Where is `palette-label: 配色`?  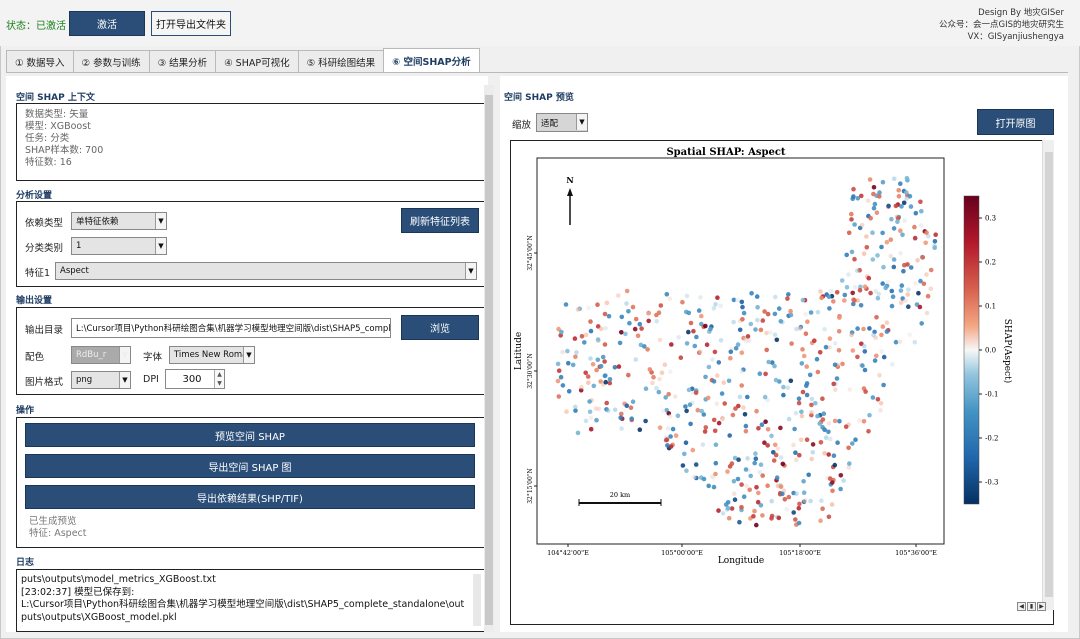 palette-label: 配色 is located at coordinates (35, 357).